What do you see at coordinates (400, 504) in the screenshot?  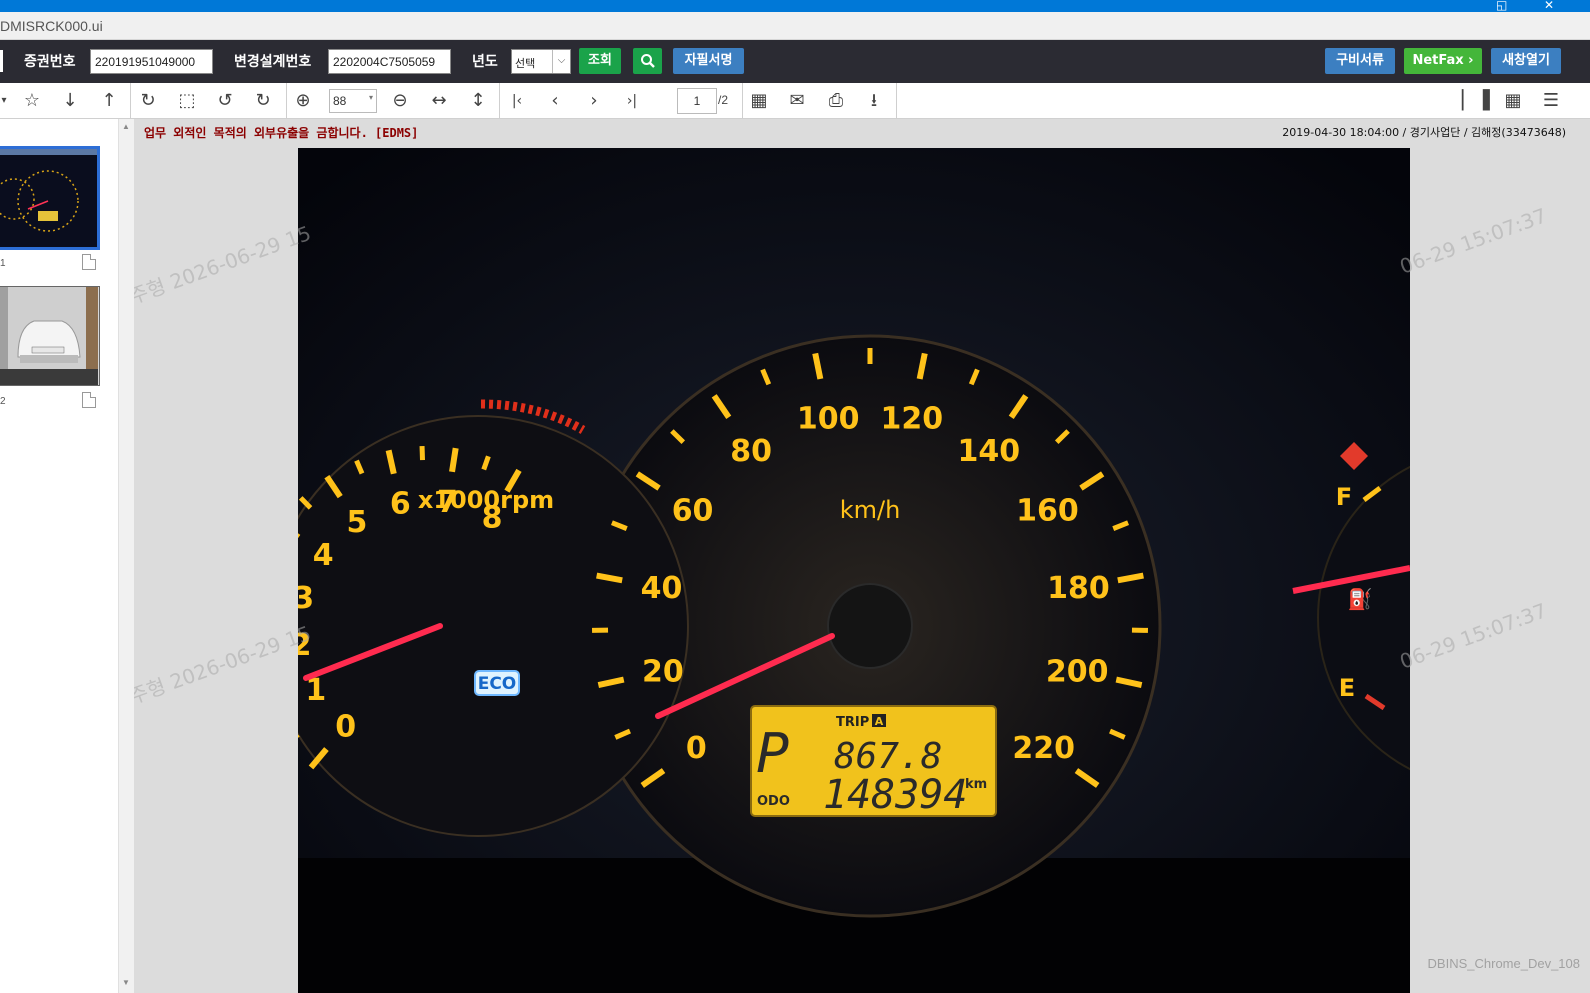 I see `rpm-label: 6` at bounding box center [400, 504].